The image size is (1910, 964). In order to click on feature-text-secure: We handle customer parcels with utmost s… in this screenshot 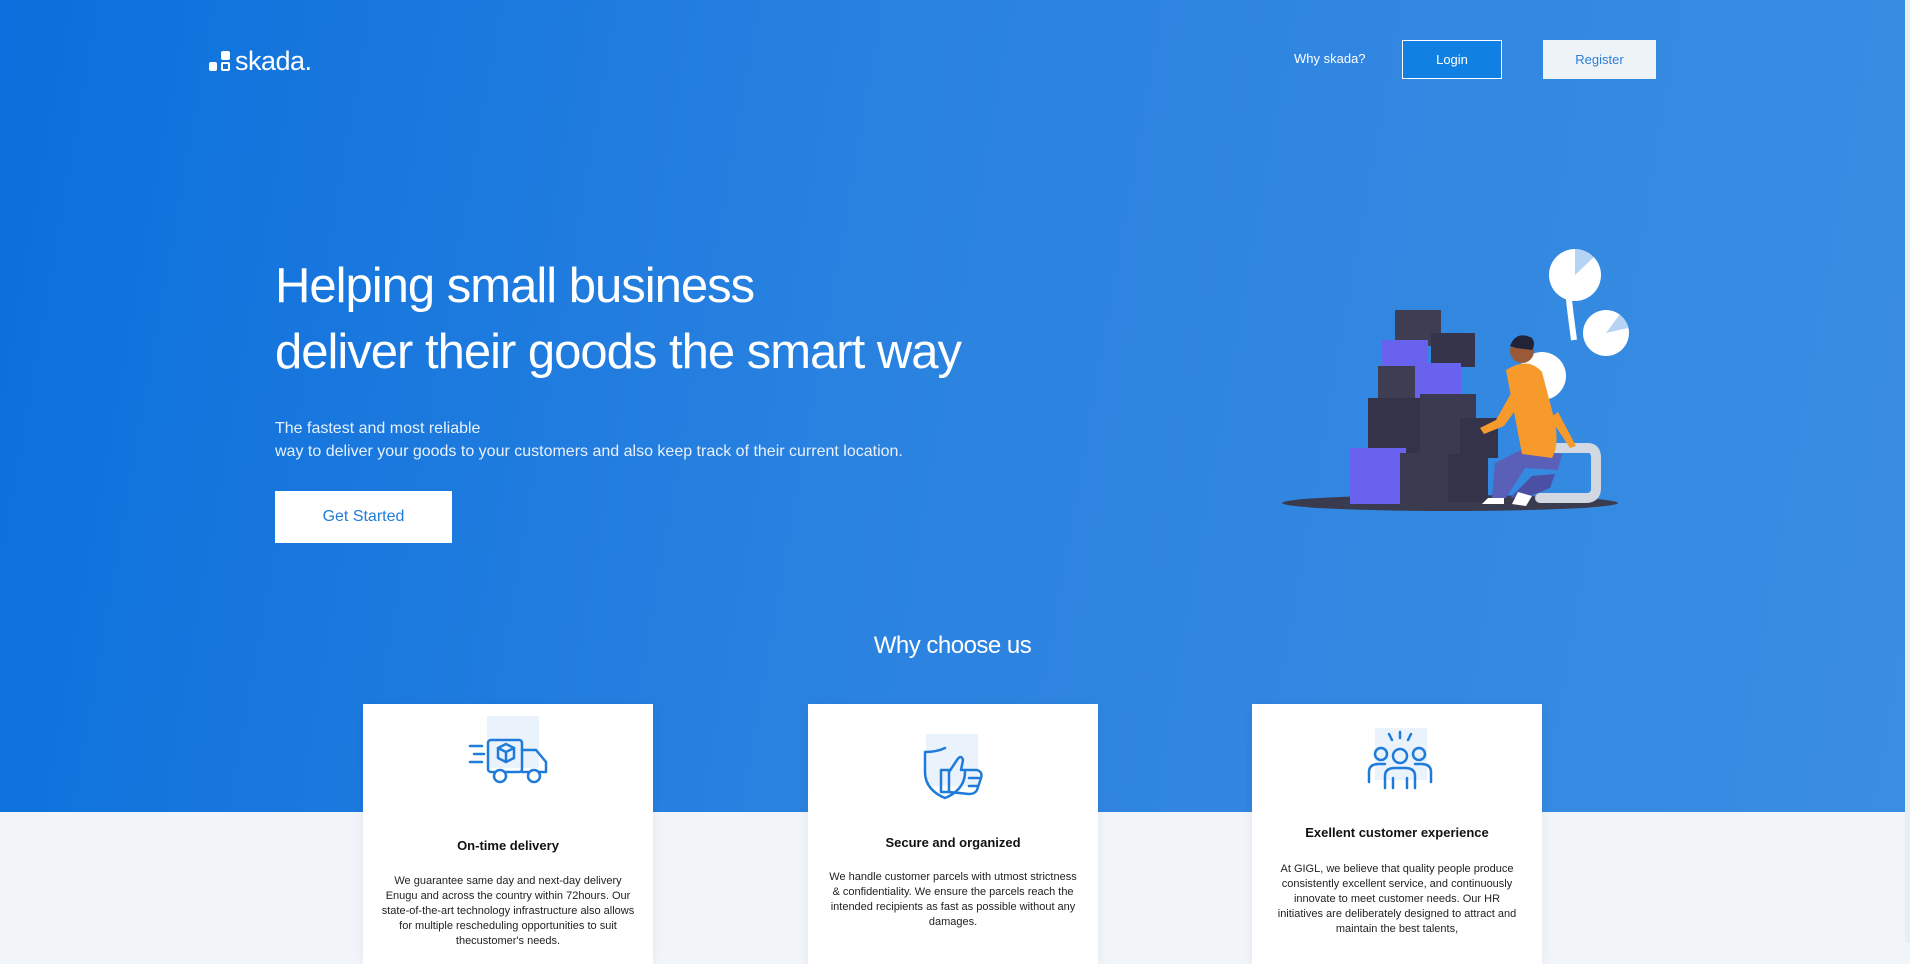, I will do `click(953, 899)`.